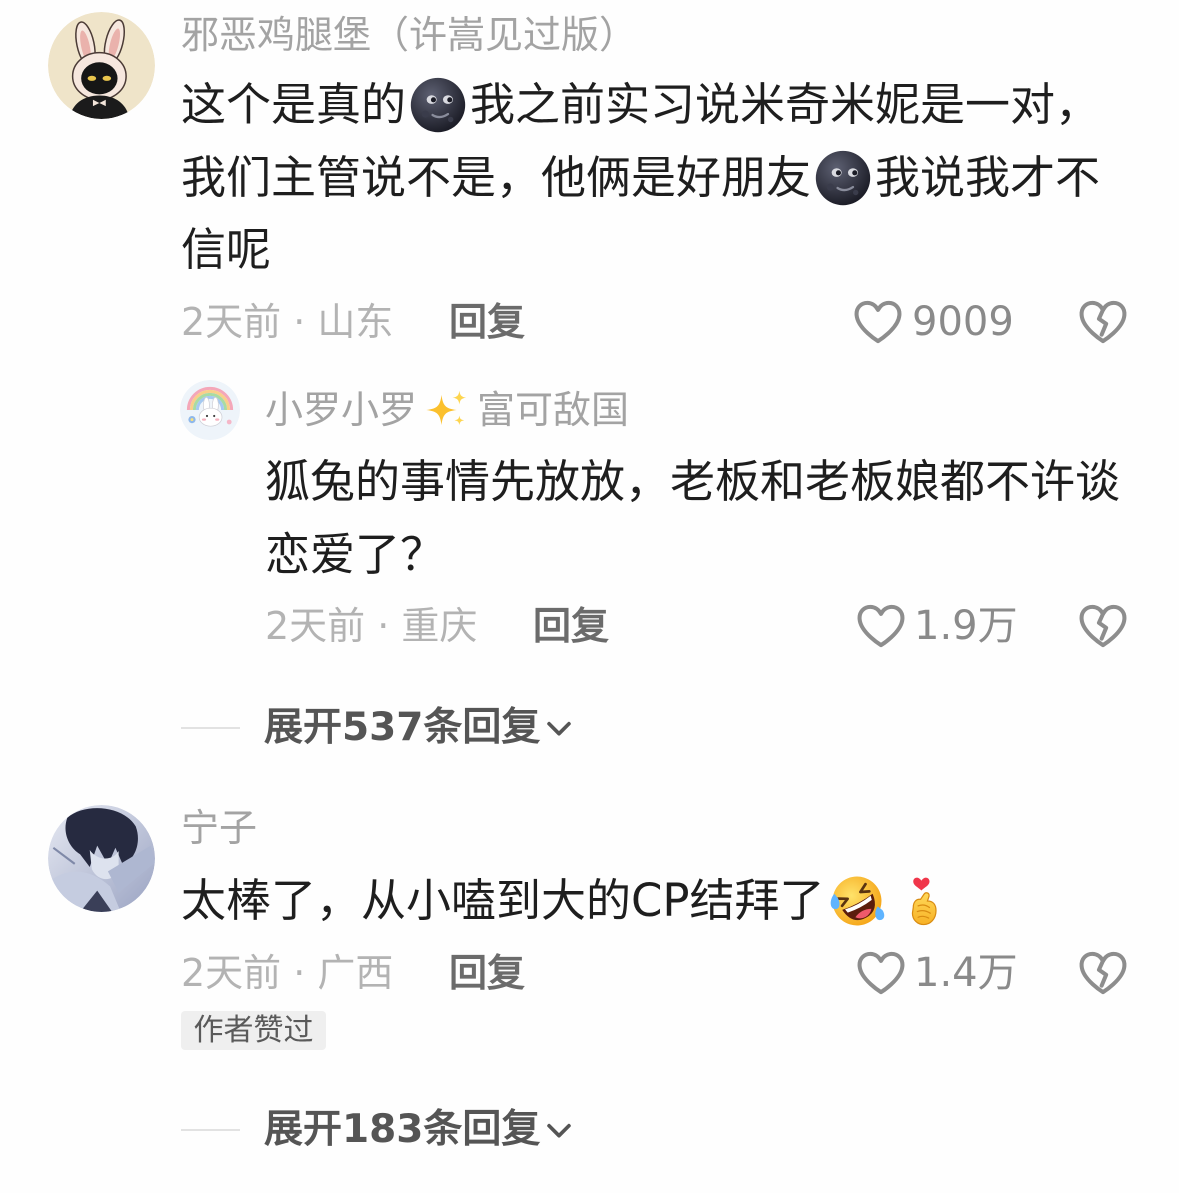 The height and width of the screenshot is (1193, 1179). Describe the element at coordinates (553, 410) in the screenshot. I see `username-segment: 富可敌国` at that location.